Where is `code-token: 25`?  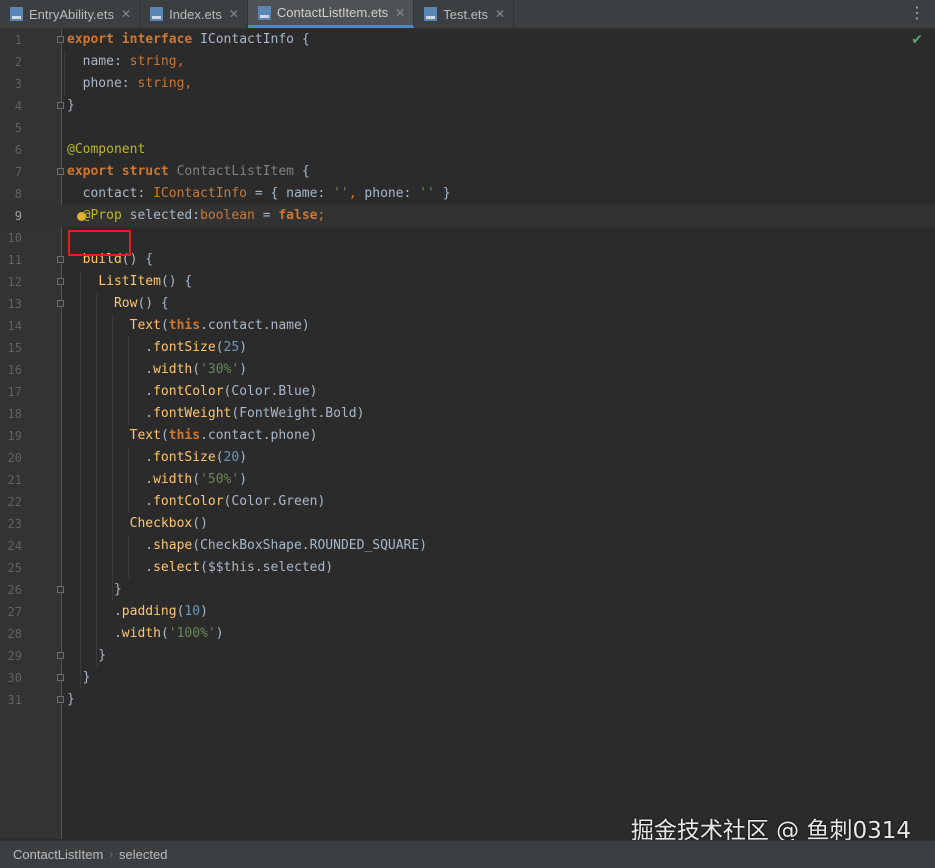
code-token: 25 is located at coordinates (231, 347).